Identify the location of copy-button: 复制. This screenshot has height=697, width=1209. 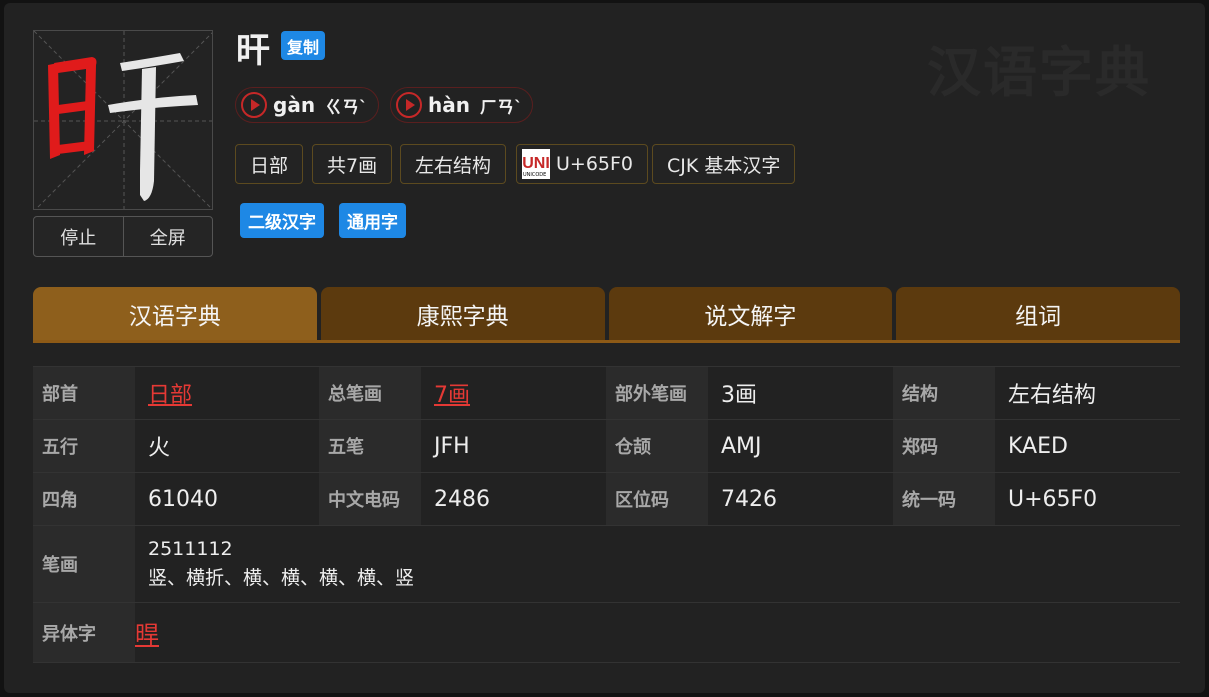
(303, 45).